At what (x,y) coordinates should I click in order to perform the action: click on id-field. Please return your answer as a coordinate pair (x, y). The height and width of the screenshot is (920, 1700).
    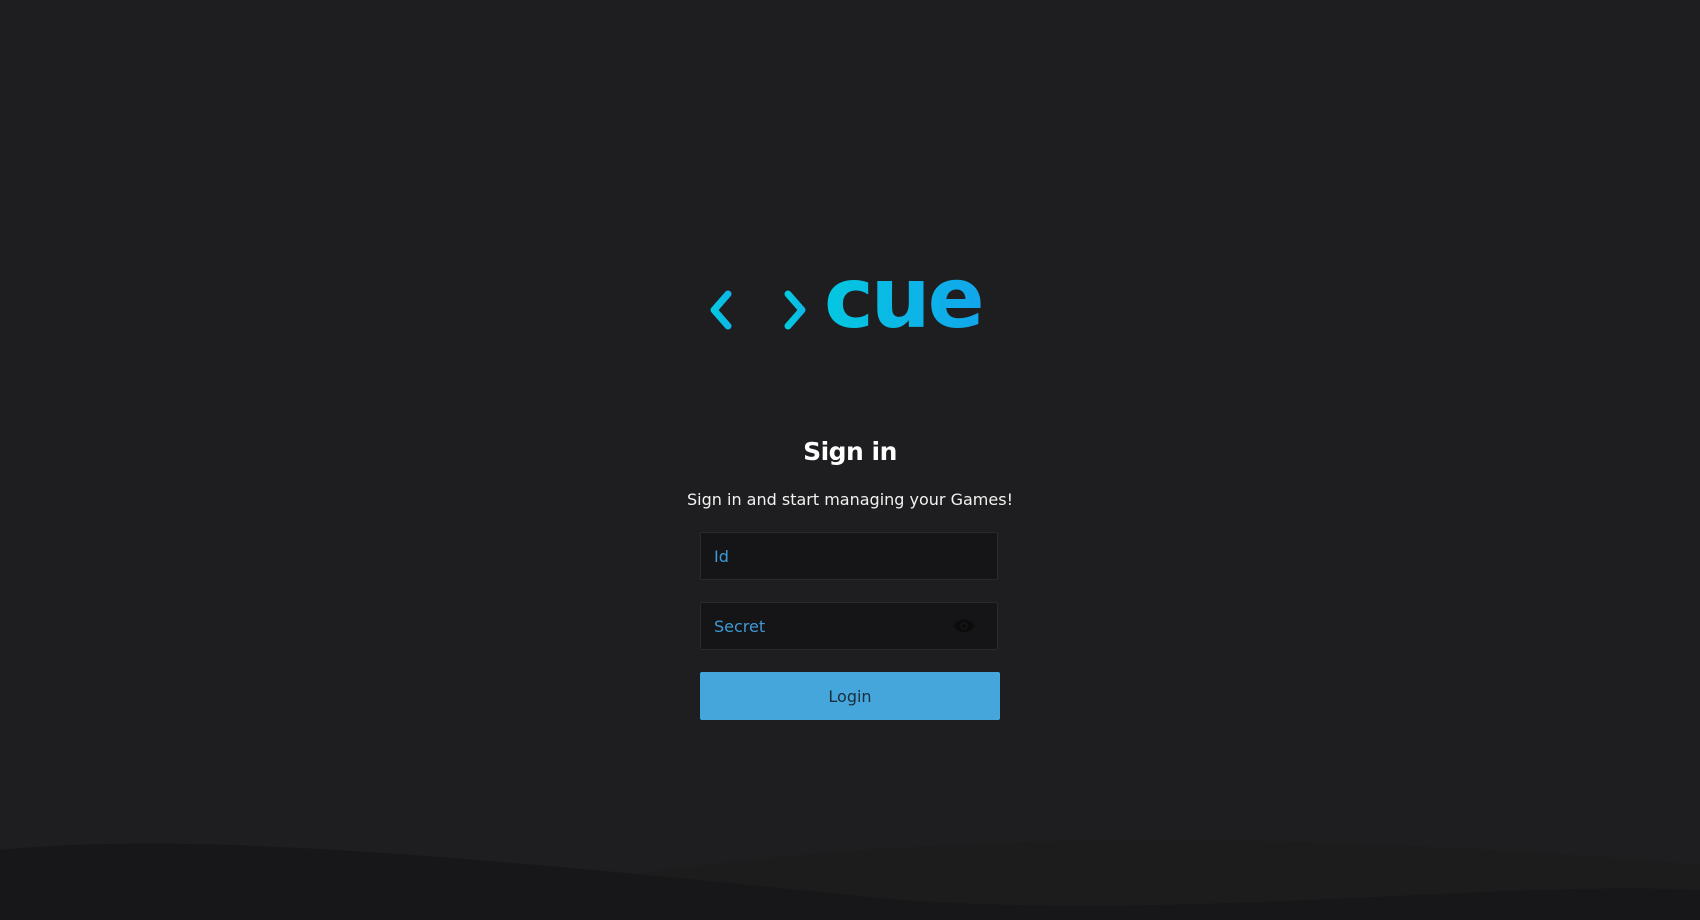
    Looking at the image, I should click on (849, 556).